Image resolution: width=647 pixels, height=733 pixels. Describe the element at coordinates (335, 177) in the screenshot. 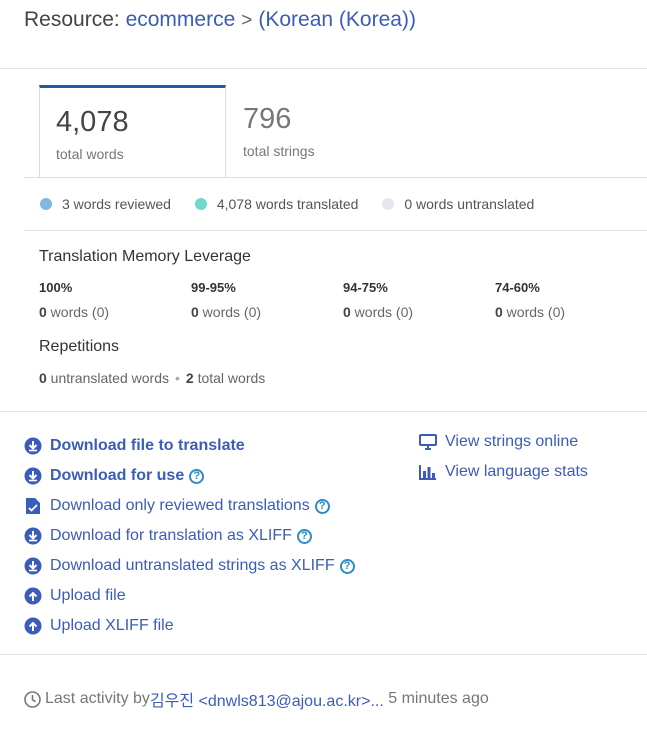

I see `tabs-underline` at that location.